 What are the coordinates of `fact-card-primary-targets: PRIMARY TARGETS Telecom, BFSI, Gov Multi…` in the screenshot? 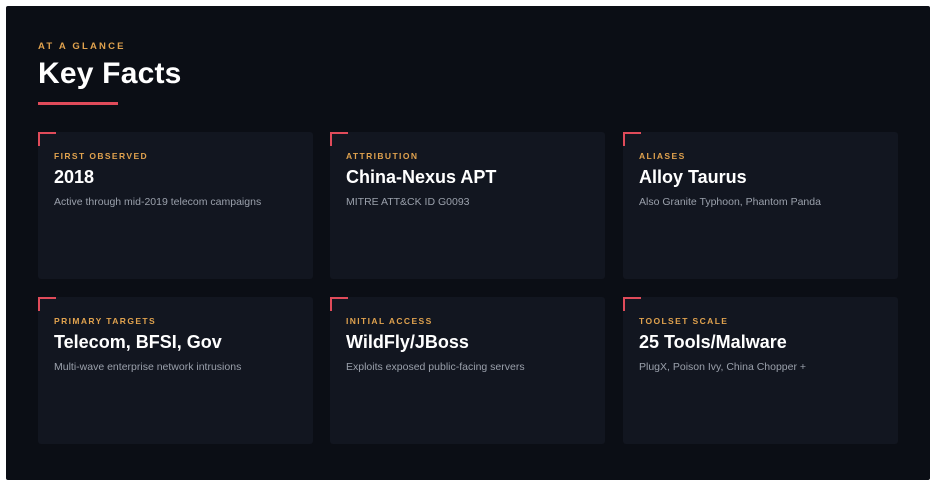 It's located at (175, 370).